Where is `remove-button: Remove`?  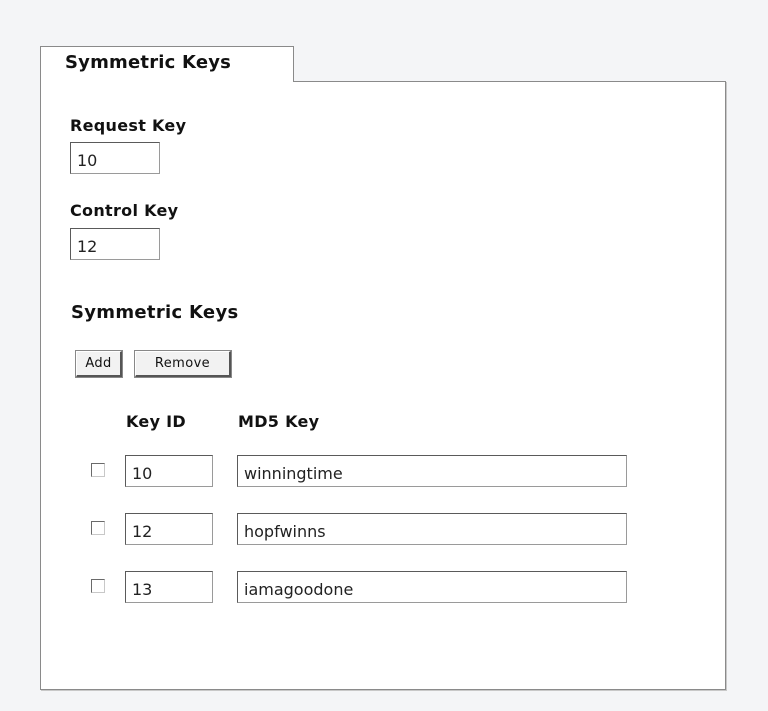
remove-button: Remove is located at coordinates (183, 364).